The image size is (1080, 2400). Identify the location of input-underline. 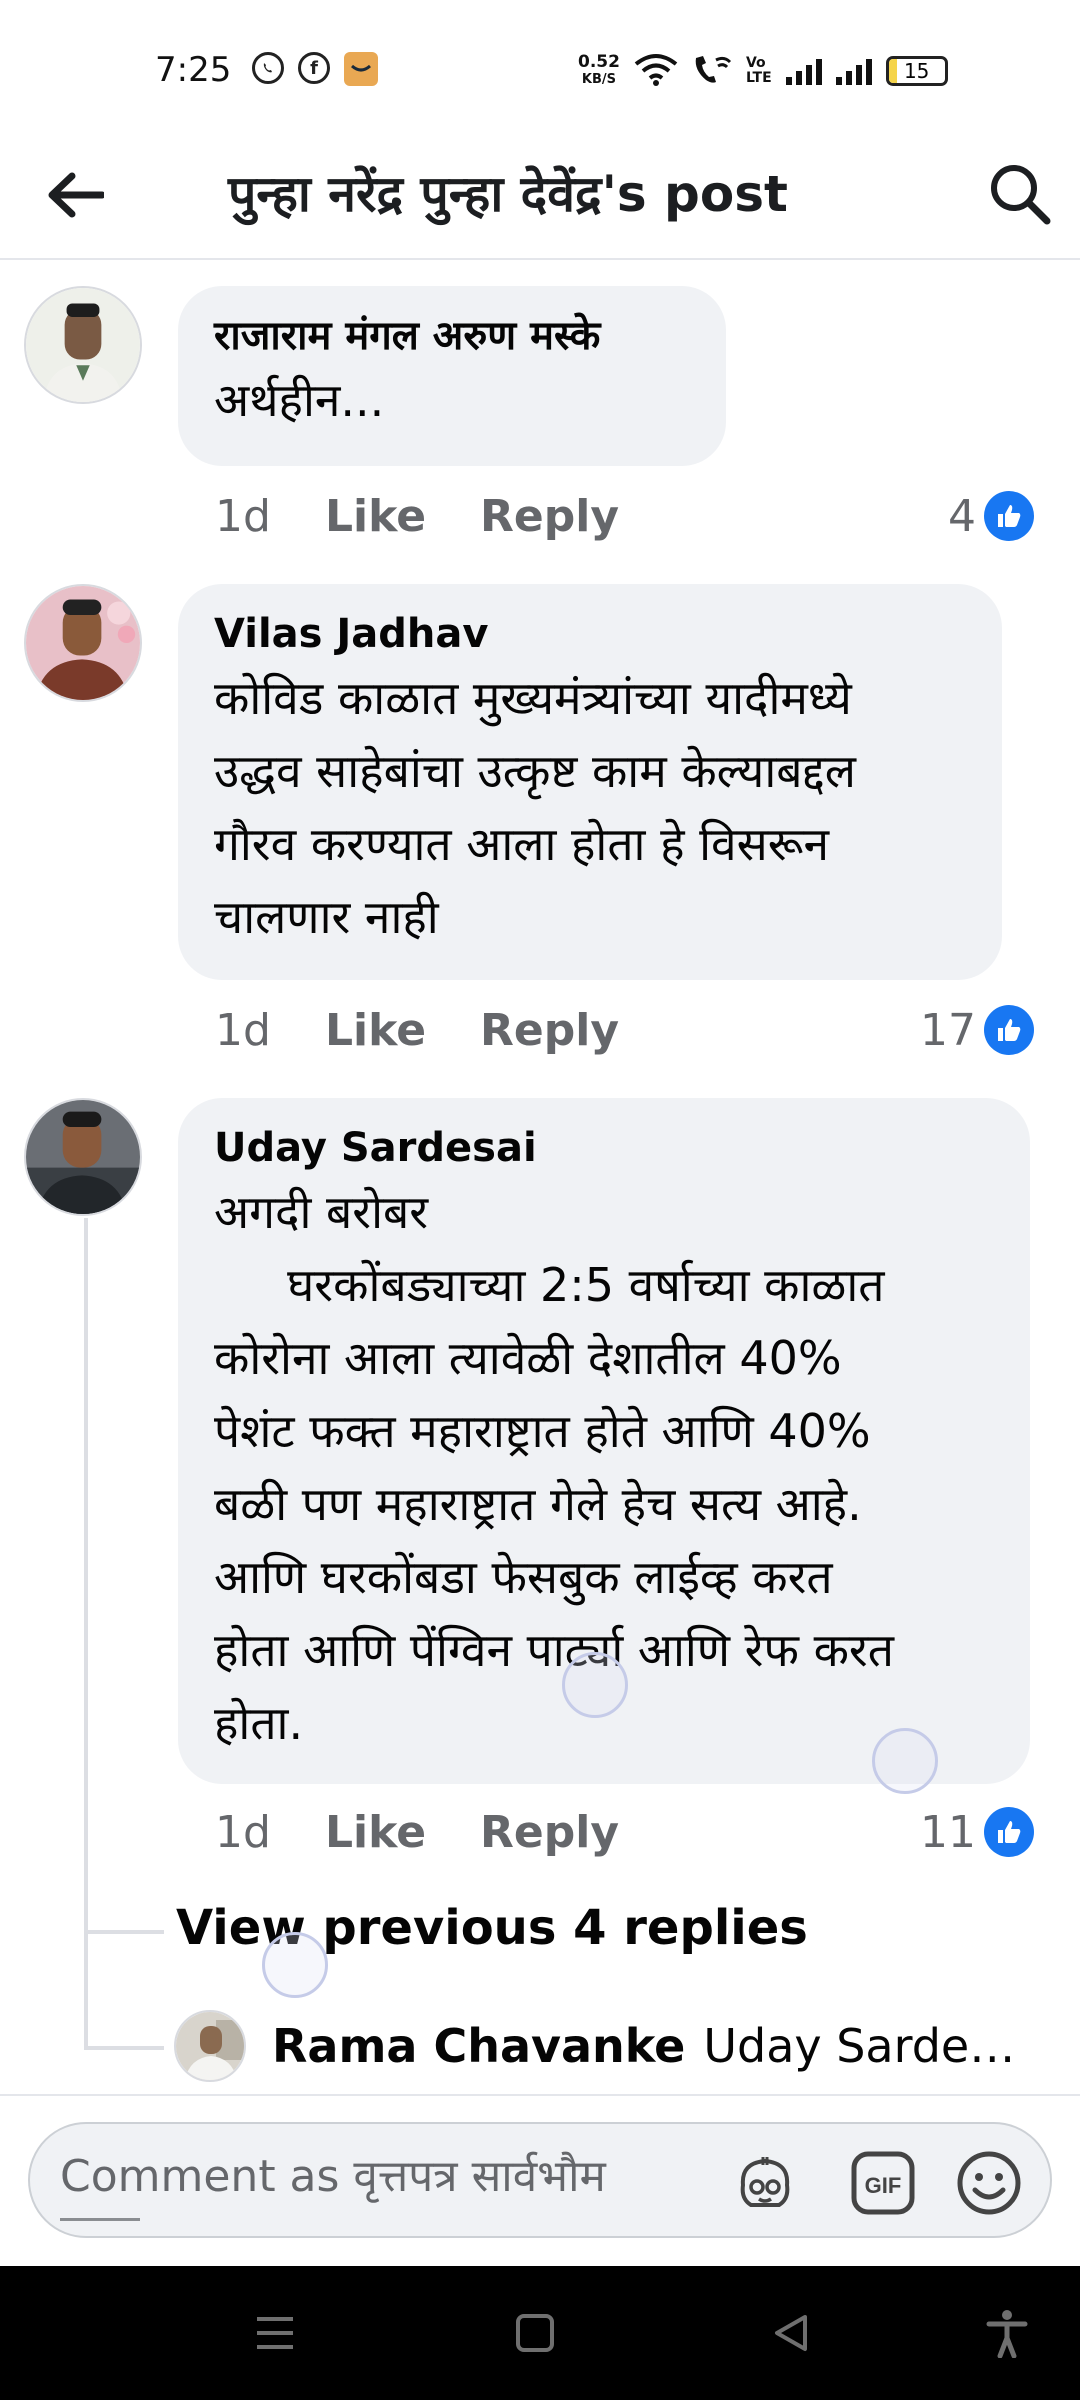
(100, 2219).